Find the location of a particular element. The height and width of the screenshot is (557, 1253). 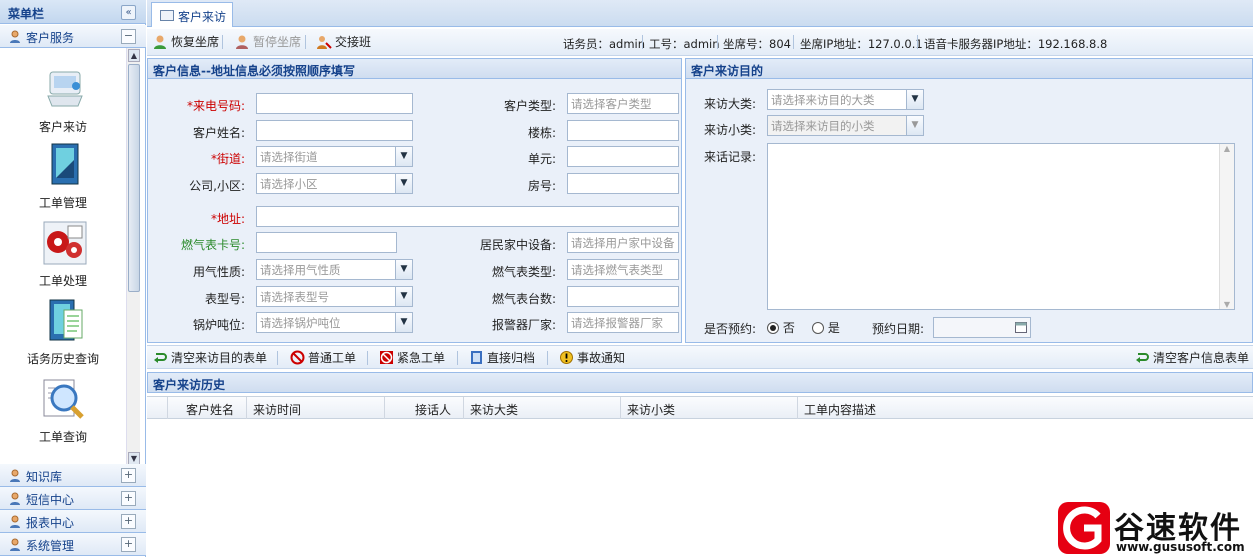

textarea-scrollbar: ▲ ▼ is located at coordinates (1226, 226).